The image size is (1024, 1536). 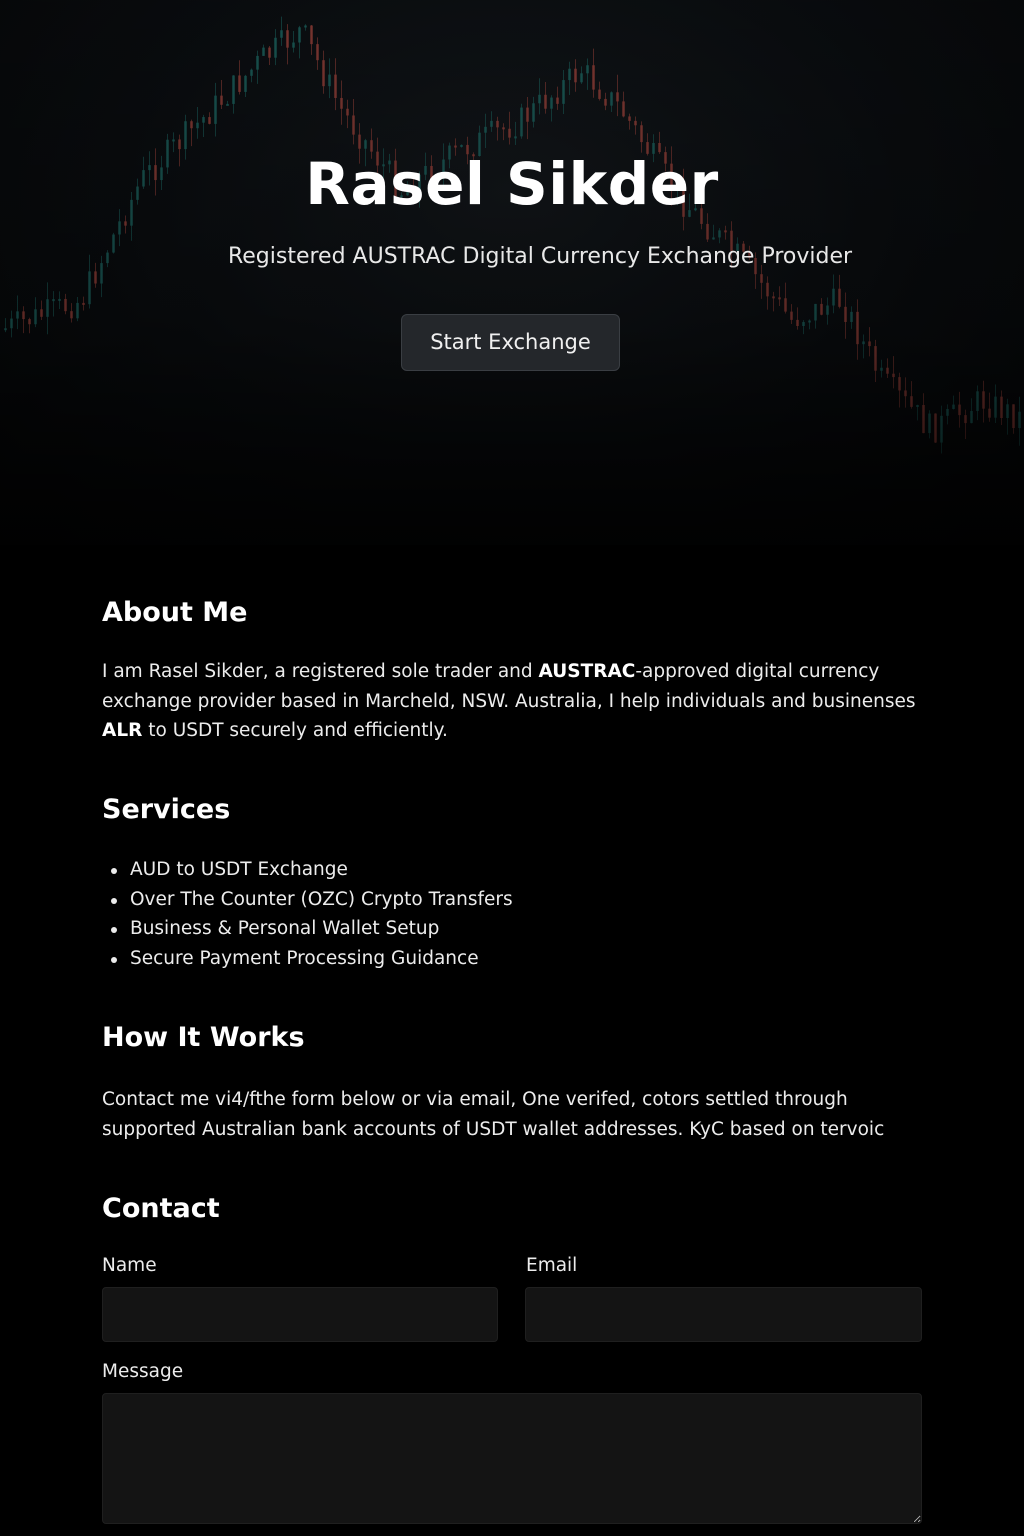 I want to click on list-item: Secure Payment Processing Guidance, so click(x=312, y=959).